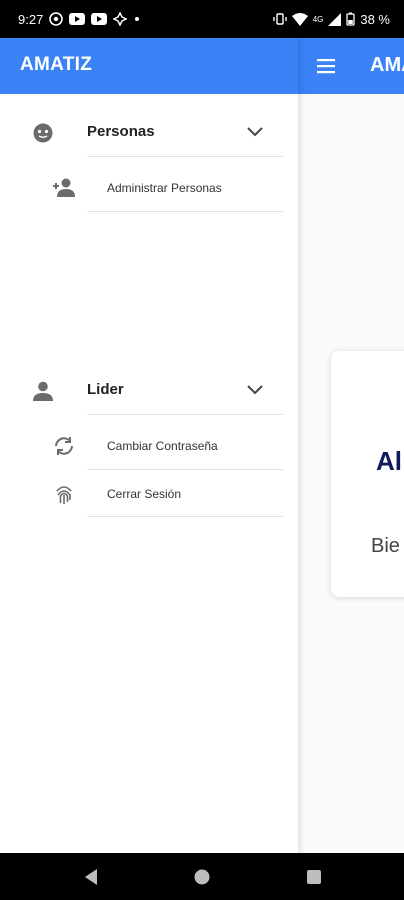 The height and width of the screenshot is (900, 404). I want to click on group-label-personas: Personas, so click(121, 131).